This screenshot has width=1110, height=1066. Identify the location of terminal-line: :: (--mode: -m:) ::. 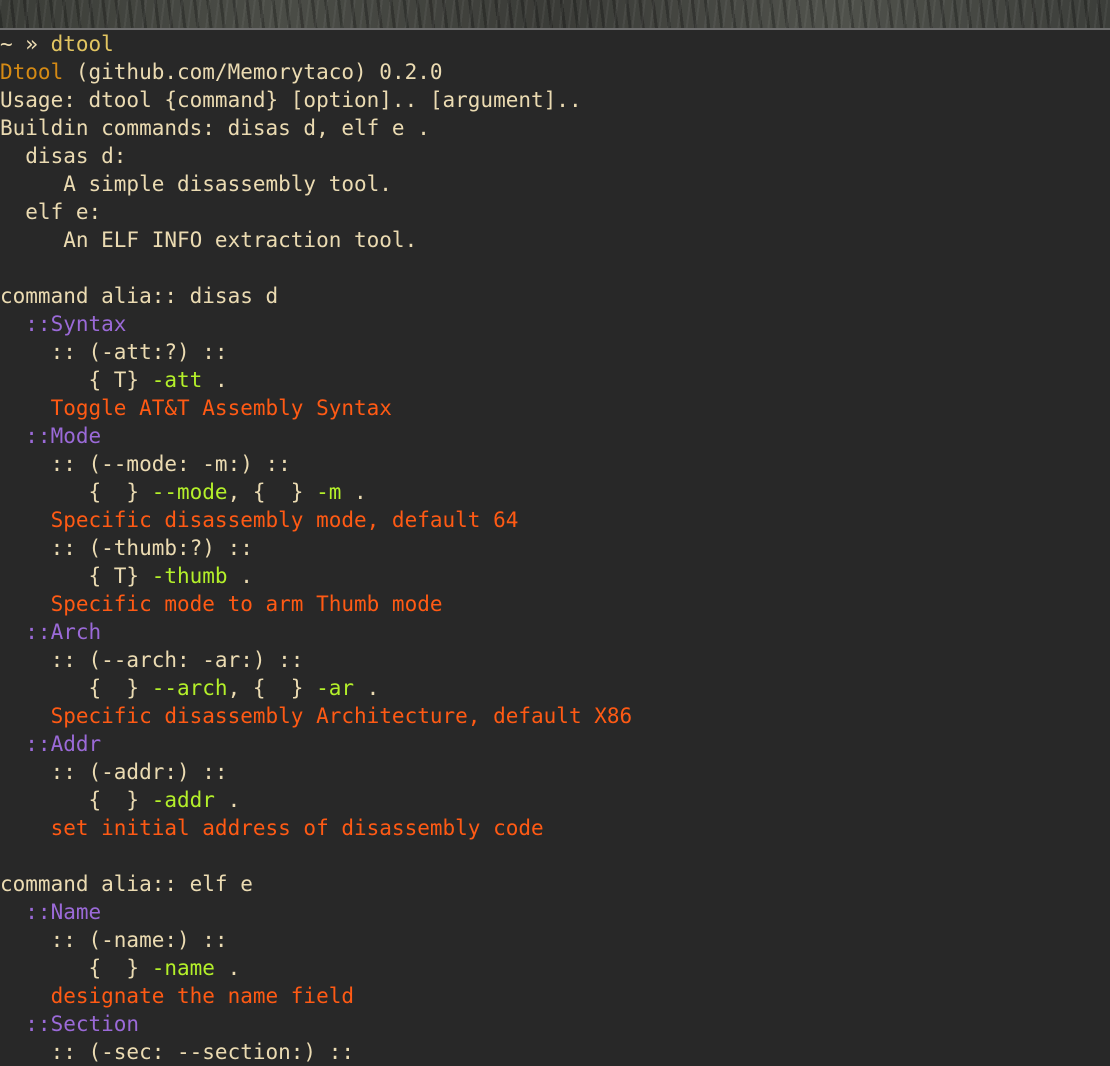
(555, 464).